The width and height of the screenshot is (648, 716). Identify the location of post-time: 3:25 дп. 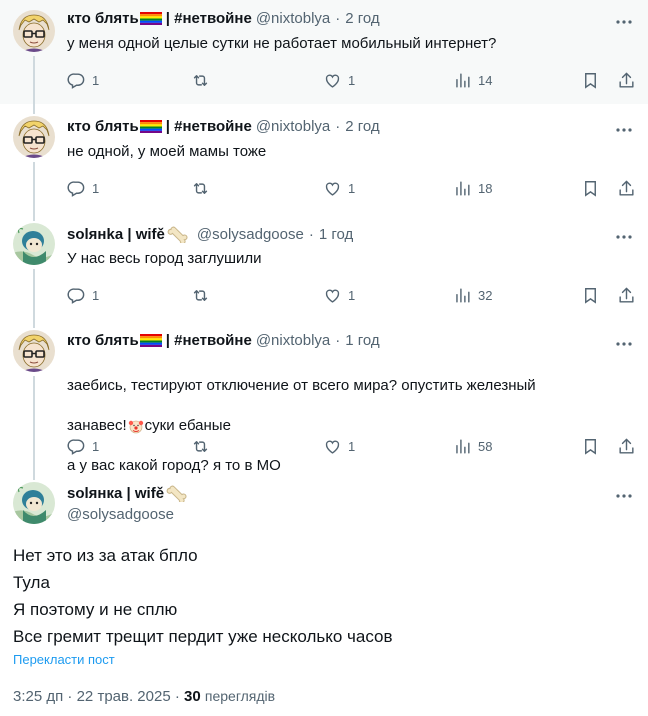
(38, 696).